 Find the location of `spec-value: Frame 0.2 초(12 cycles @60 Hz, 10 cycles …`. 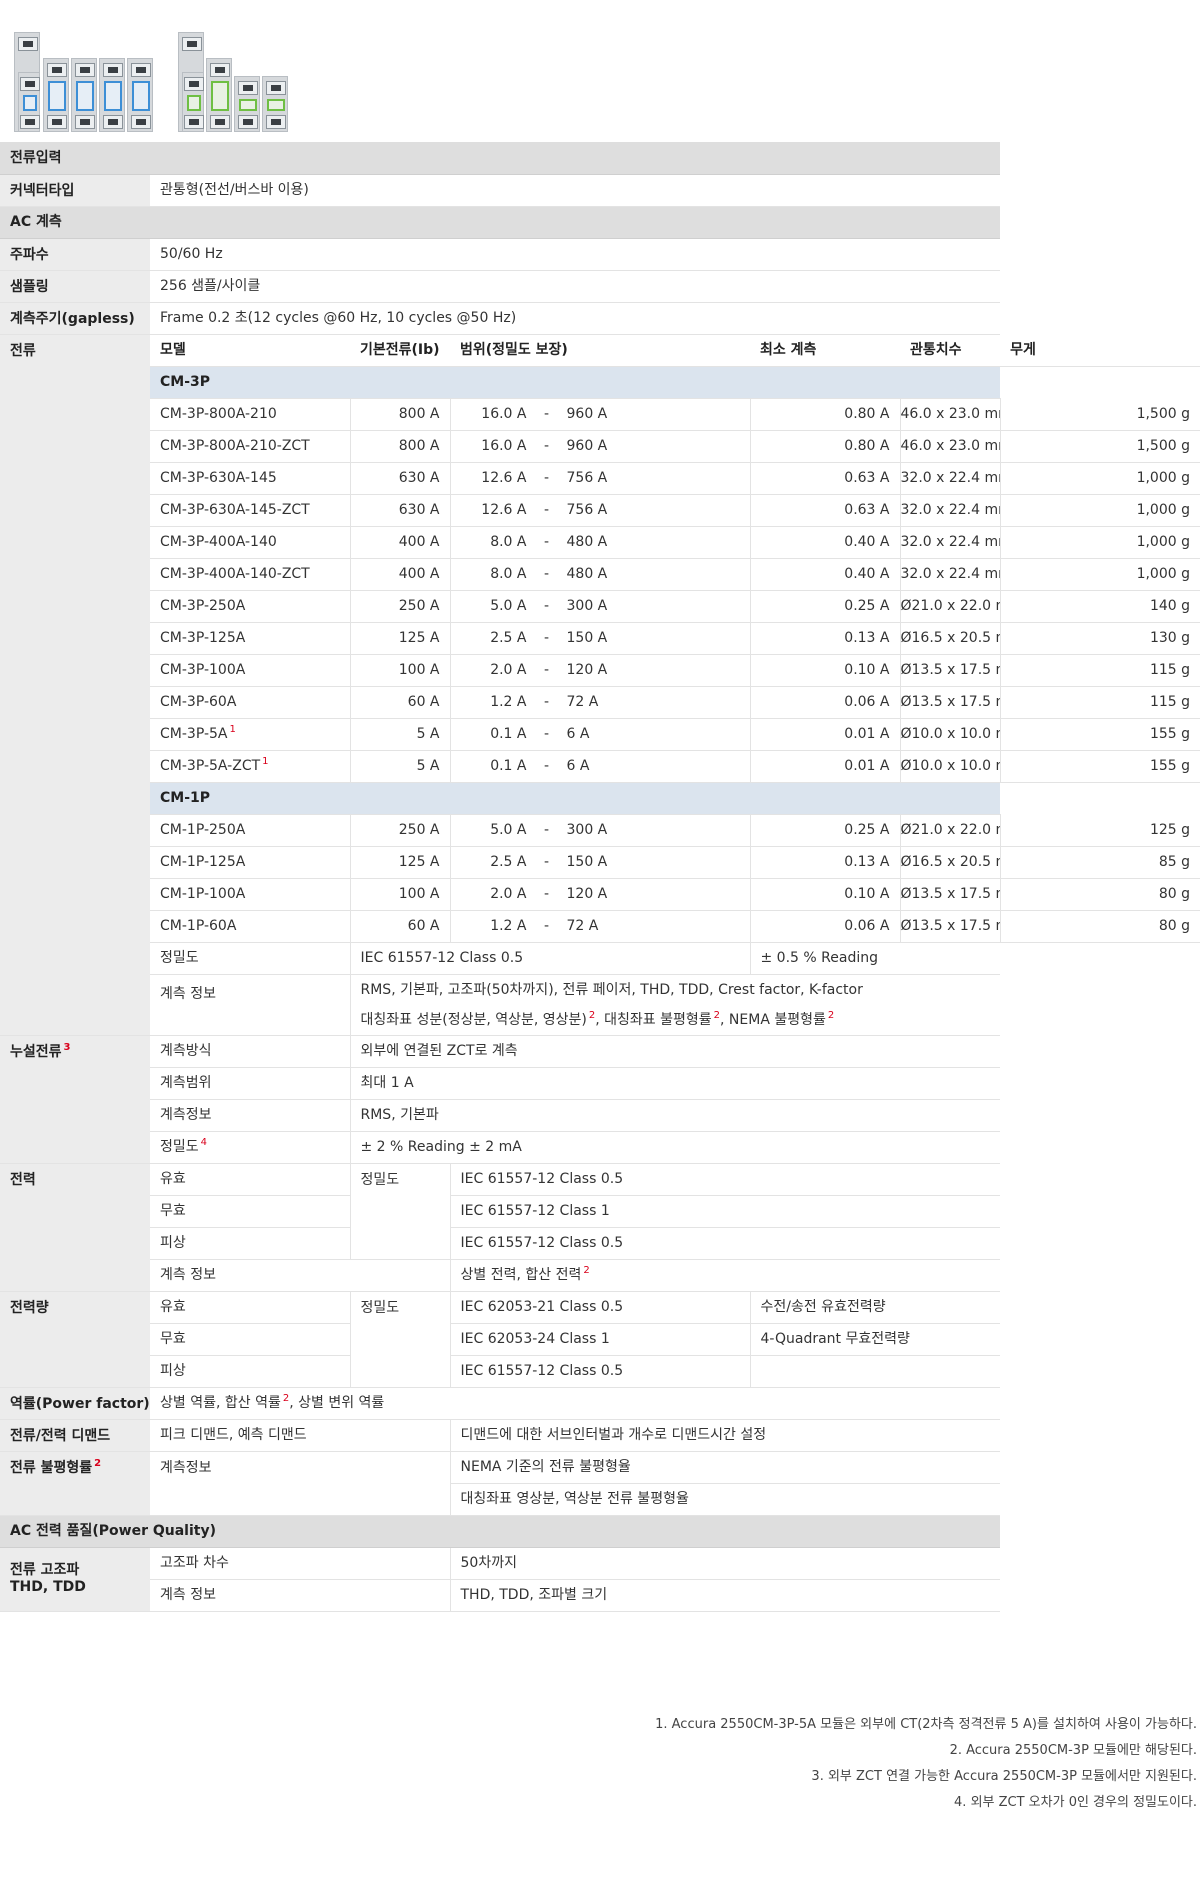

spec-value: Frame 0.2 초(12 cycles @60 Hz, 10 cycles … is located at coordinates (575, 318).